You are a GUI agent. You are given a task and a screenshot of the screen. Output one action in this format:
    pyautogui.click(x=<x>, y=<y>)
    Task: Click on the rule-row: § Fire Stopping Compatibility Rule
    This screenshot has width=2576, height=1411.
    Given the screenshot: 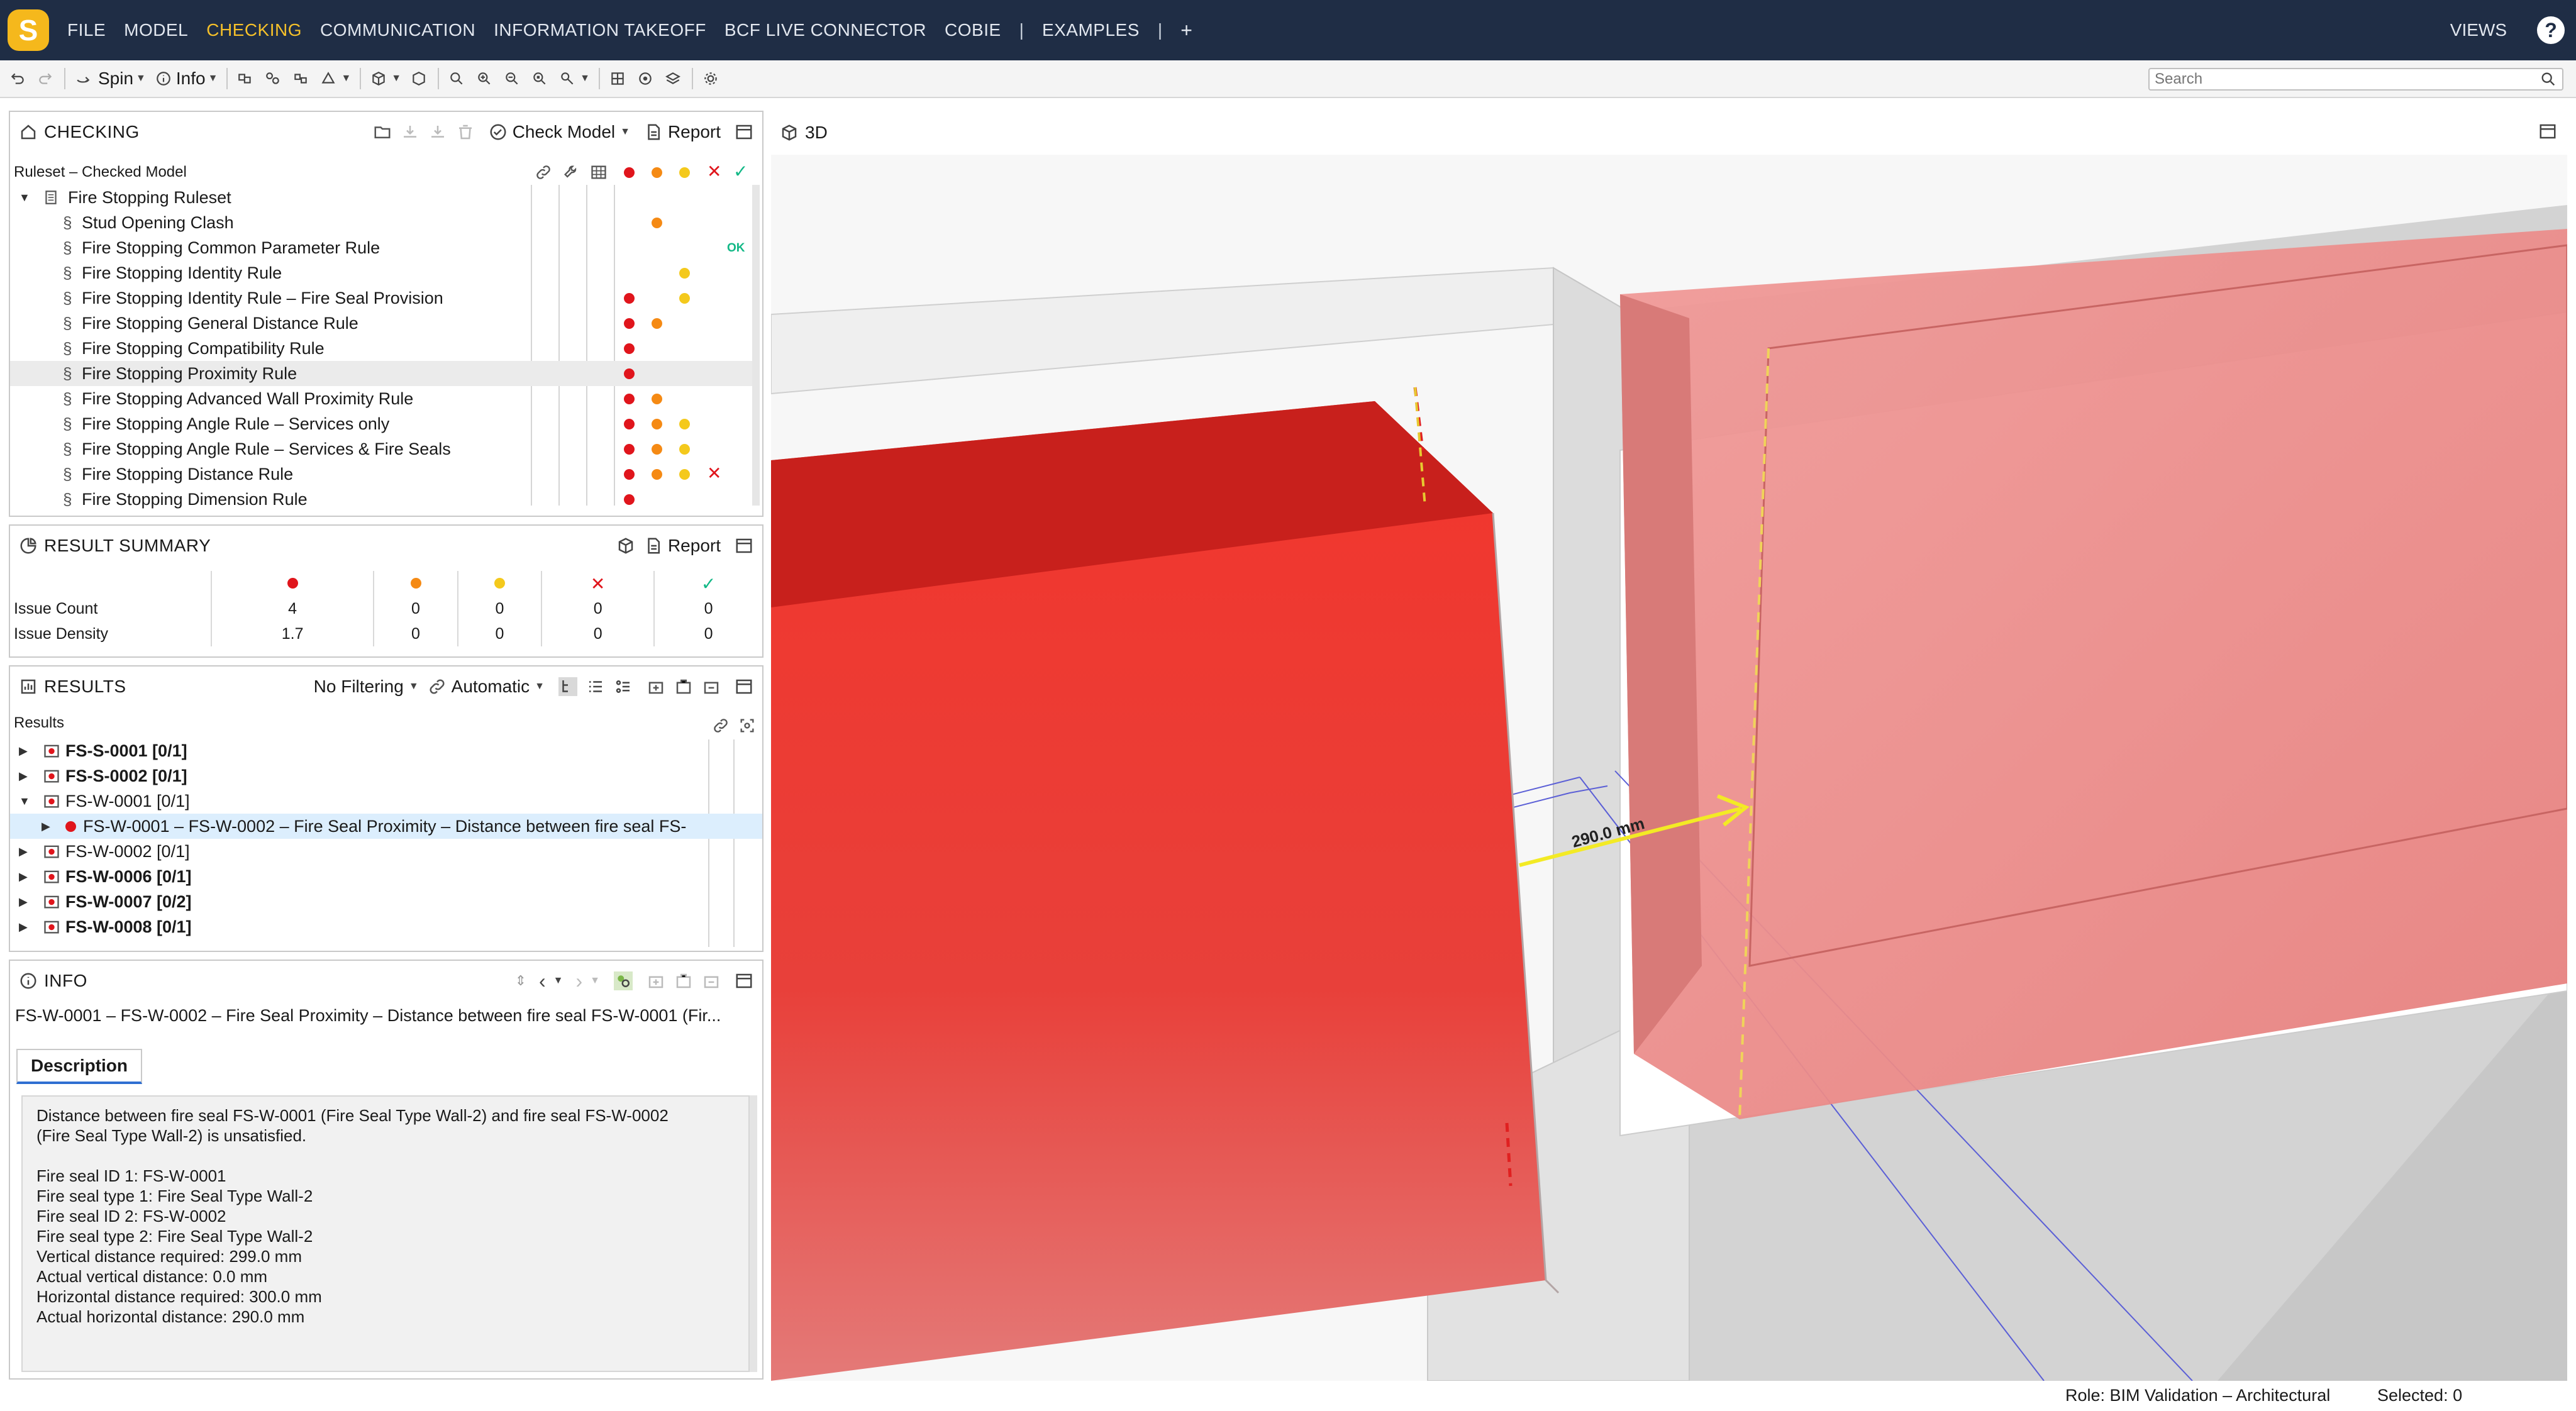 What is the action you would take?
    pyautogui.click(x=381, y=348)
    